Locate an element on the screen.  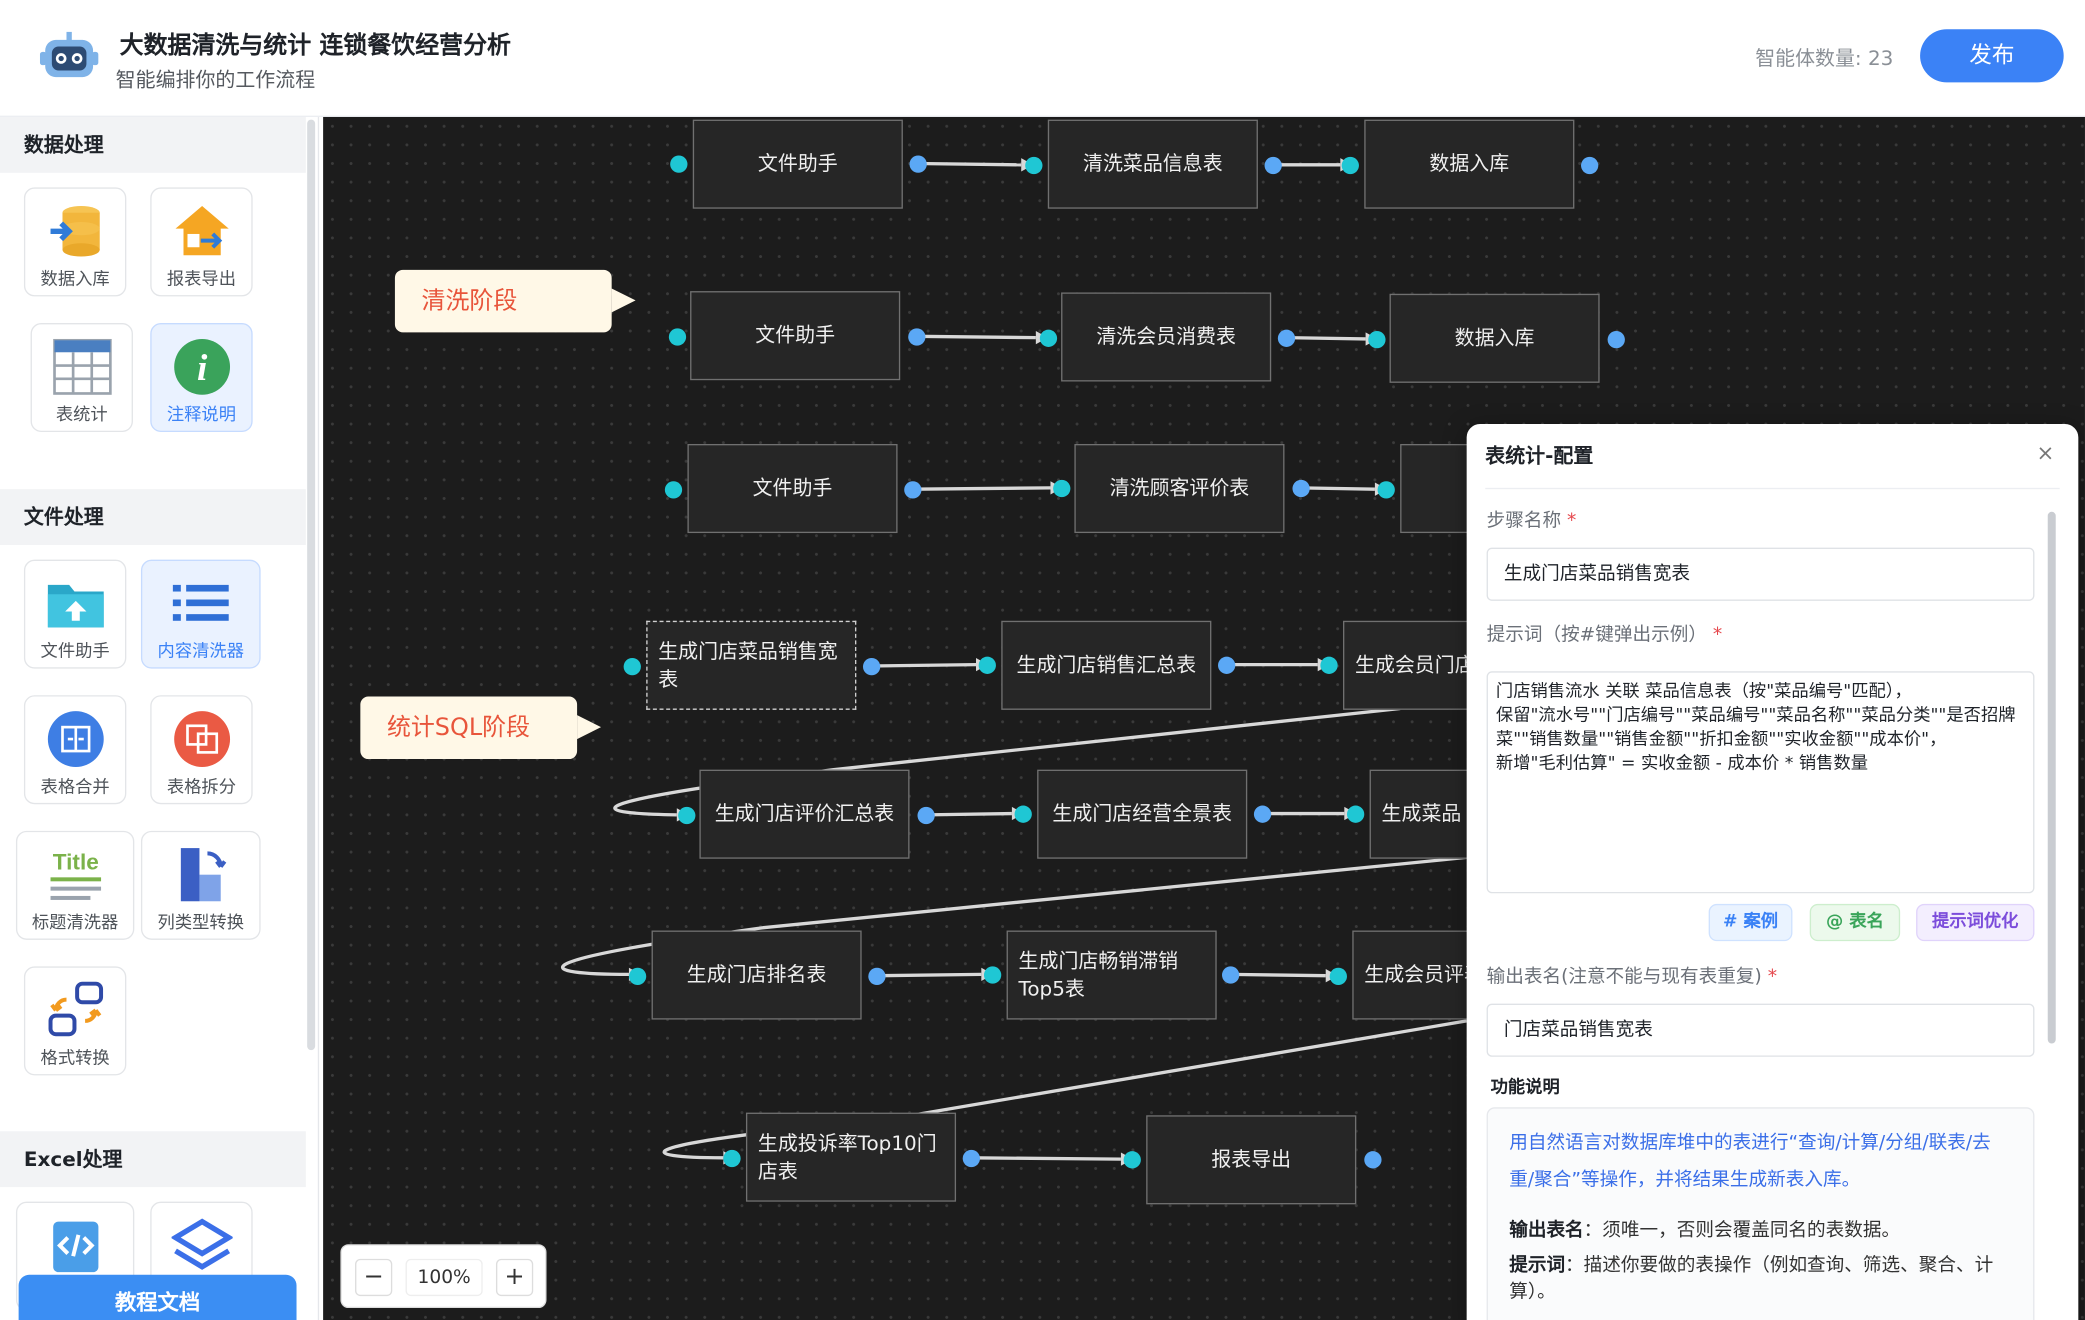
node-clean-member-table: 清洗会员消费表 is located at coordinates (1166, 337).